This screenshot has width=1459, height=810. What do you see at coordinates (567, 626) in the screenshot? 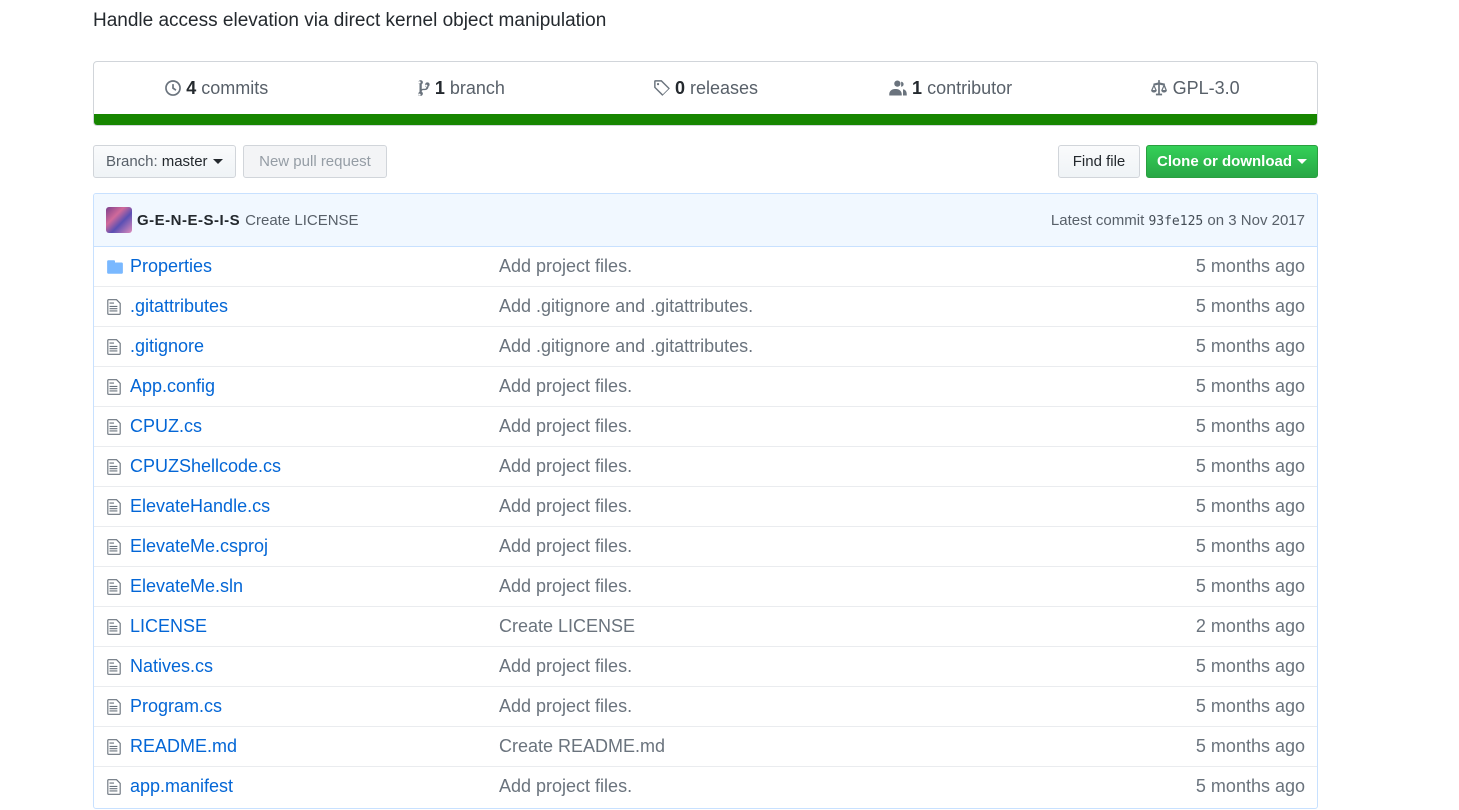
I see `commit-message-link: Create LICENSE` at bounding box center [567, 626].